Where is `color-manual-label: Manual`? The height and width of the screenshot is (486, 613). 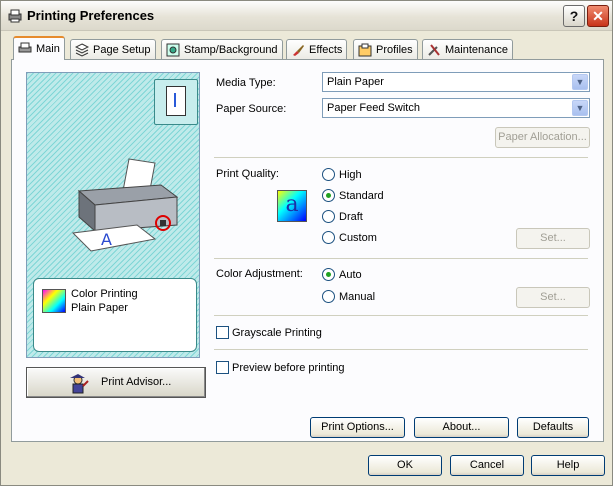
color-manual-label: Manual is located at coordinates (357, 297).